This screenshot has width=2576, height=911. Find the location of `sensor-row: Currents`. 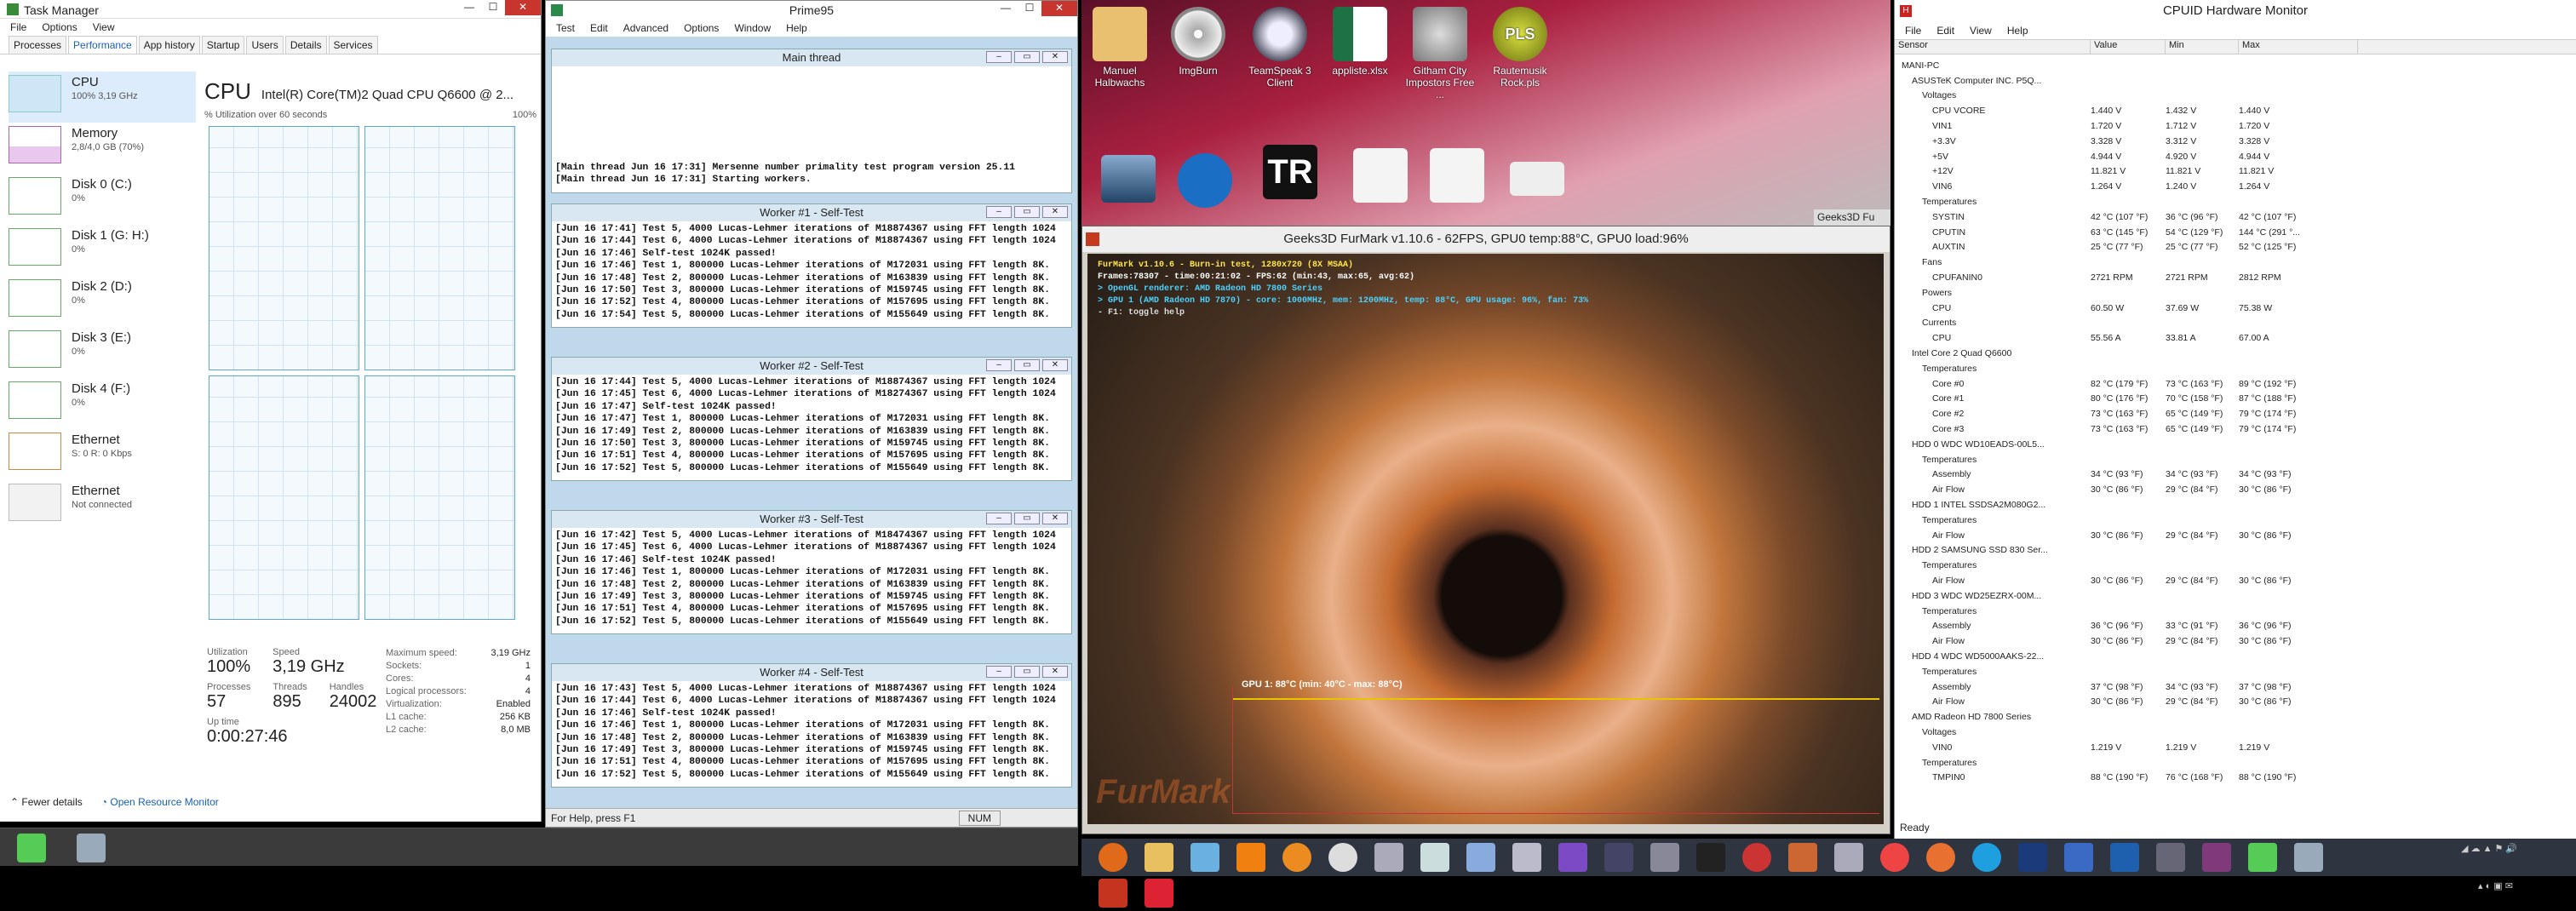

sensor-row: Currents is located at coordinates (2235, 323).